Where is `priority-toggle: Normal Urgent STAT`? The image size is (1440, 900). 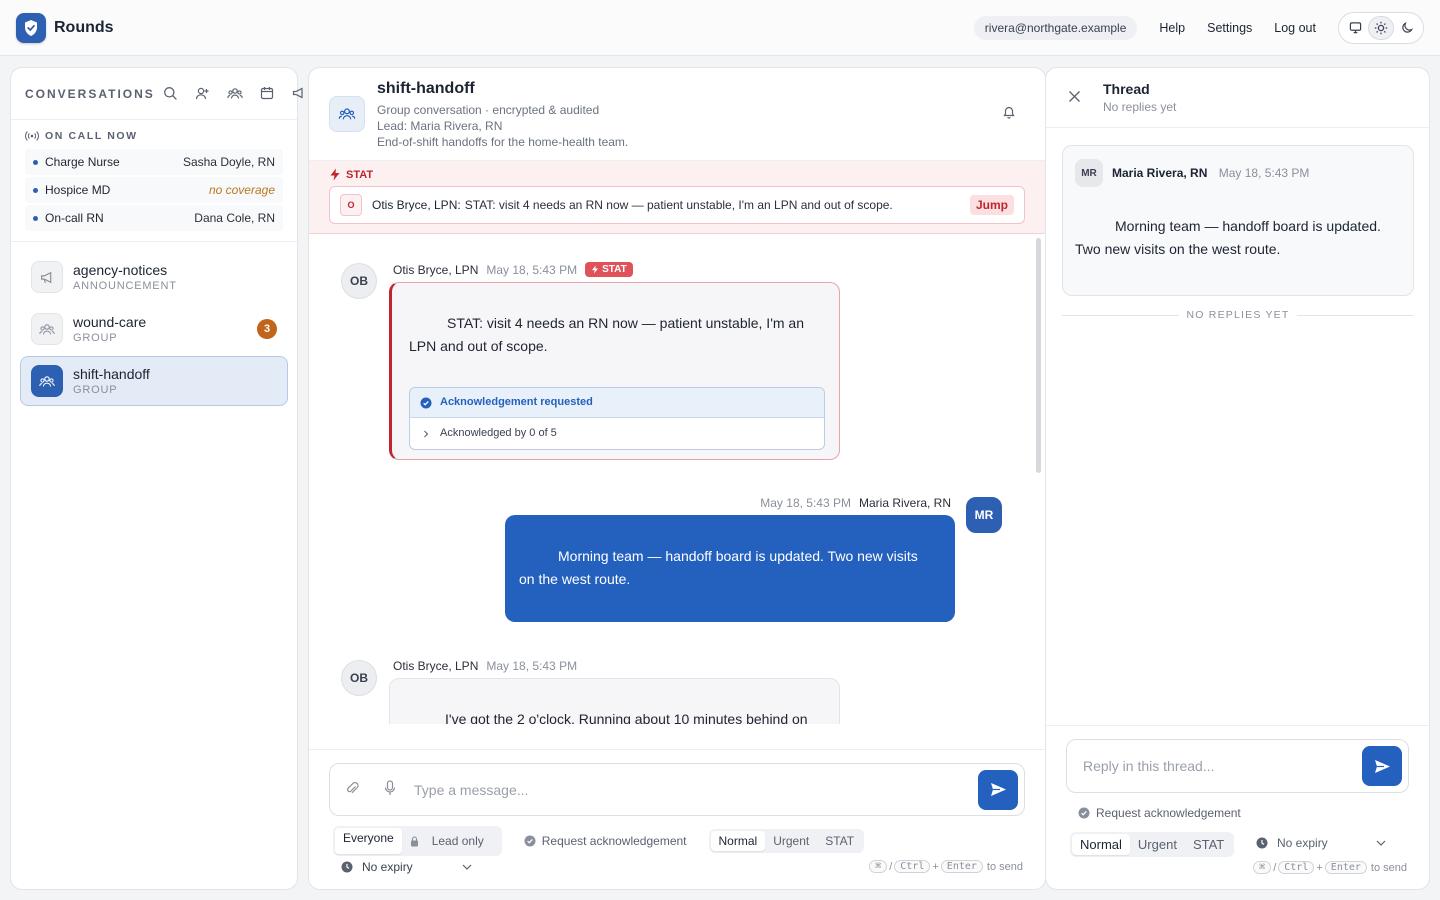
priority-toggle: Normal Urgent STAT is located at coordinates (786, 841).